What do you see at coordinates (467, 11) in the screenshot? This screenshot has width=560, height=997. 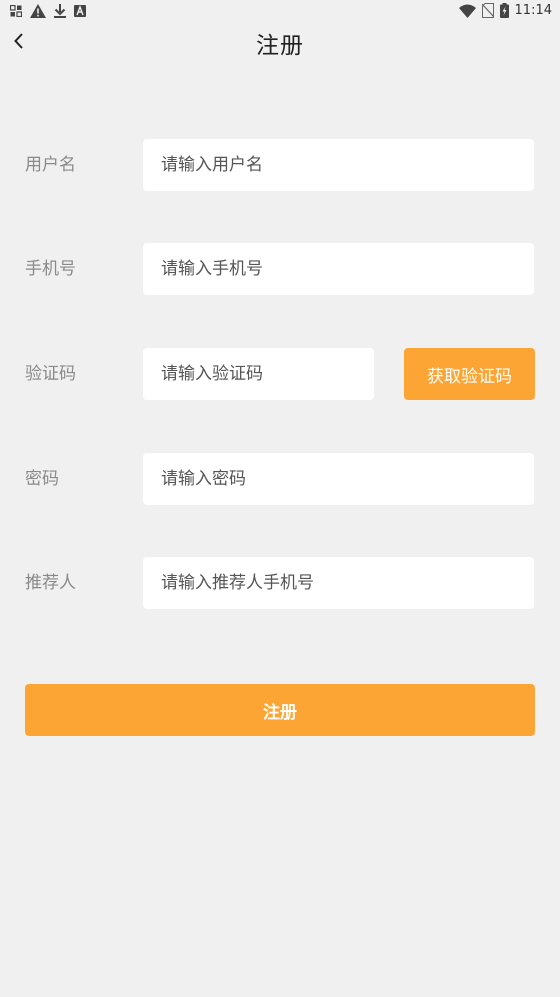 I see `wifi-icon` at bounding box center [467, 11].